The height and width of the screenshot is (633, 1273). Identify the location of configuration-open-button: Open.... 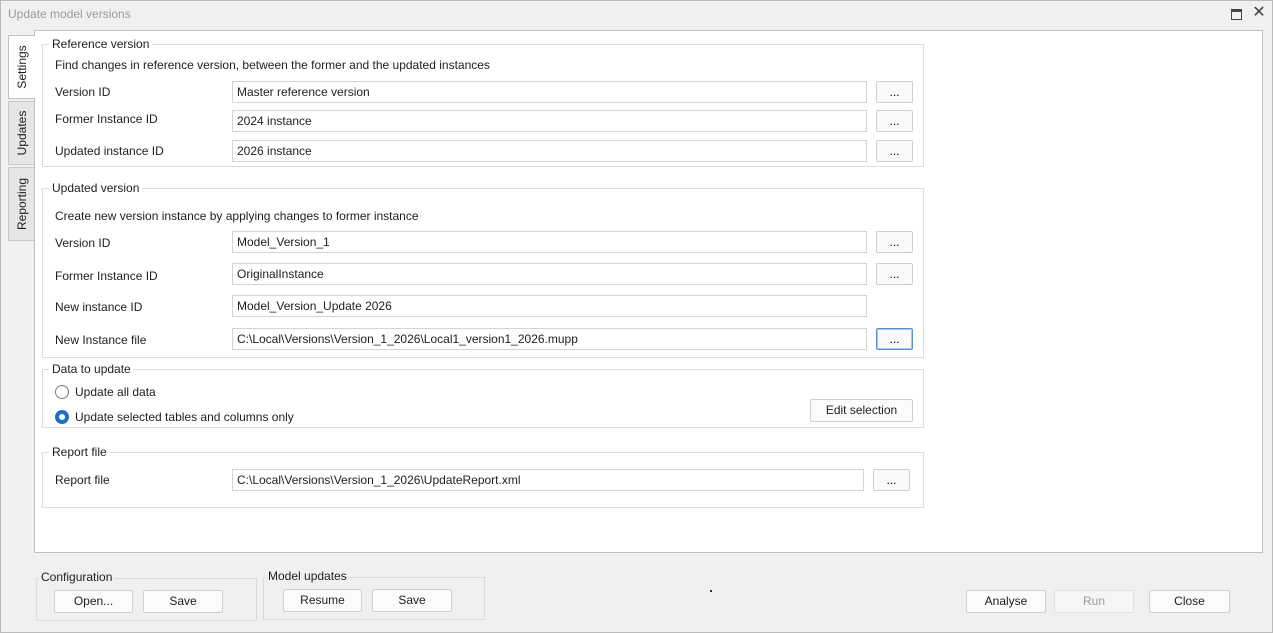
(93, 601).